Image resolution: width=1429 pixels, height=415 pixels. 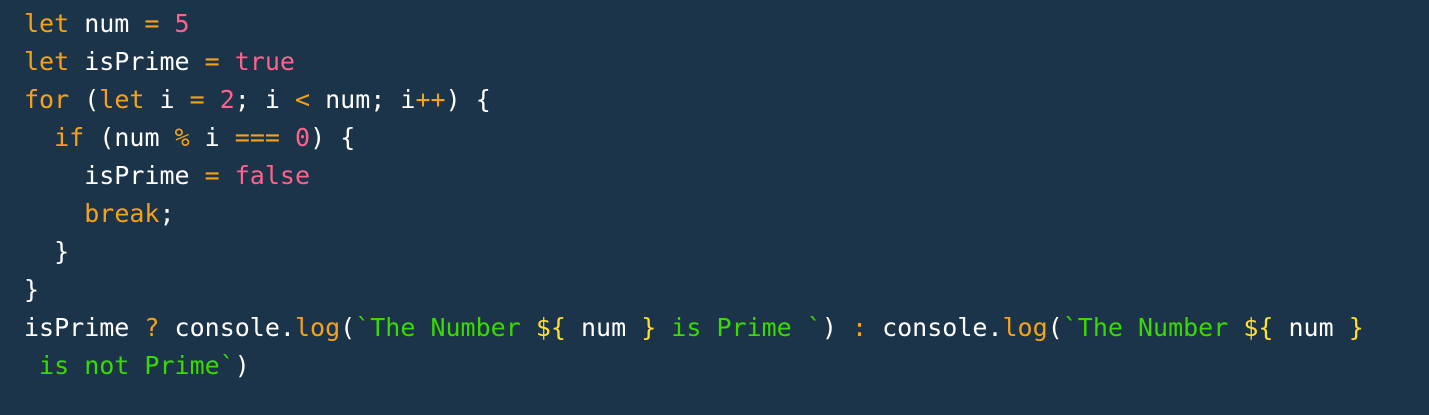 What do you see at coordinates (430, 99) in the screenshot?
I see `code-token: ++` at bounding box center [430, 99].